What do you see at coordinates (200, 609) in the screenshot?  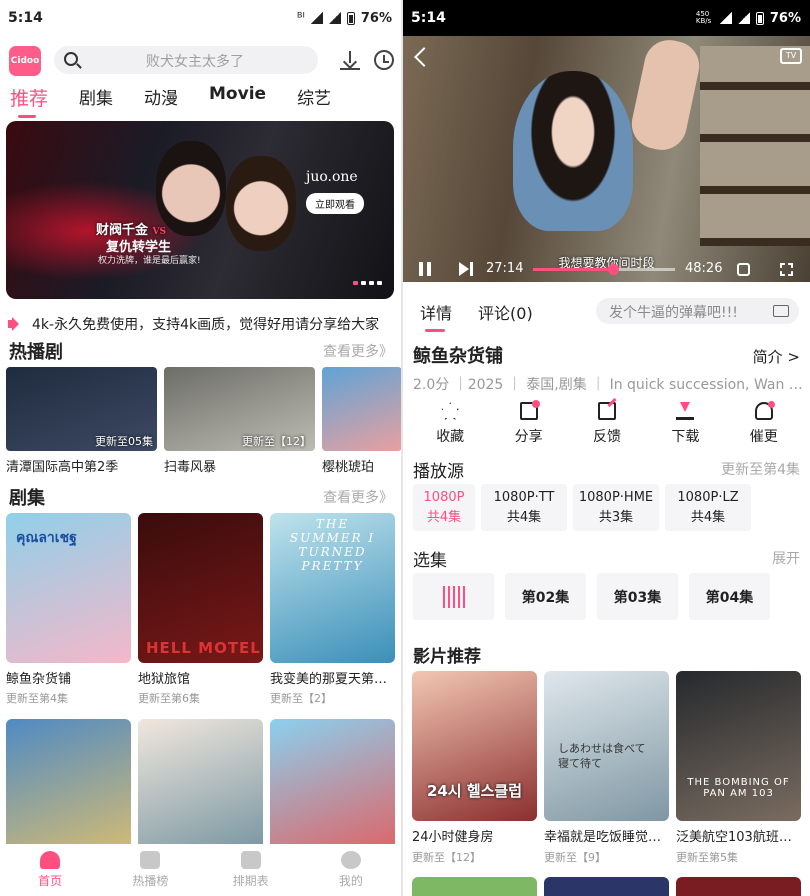 I see `series-card: HELL MOTEL 地狱旅馆 更新至第6集` at bounding box center [200, 609].